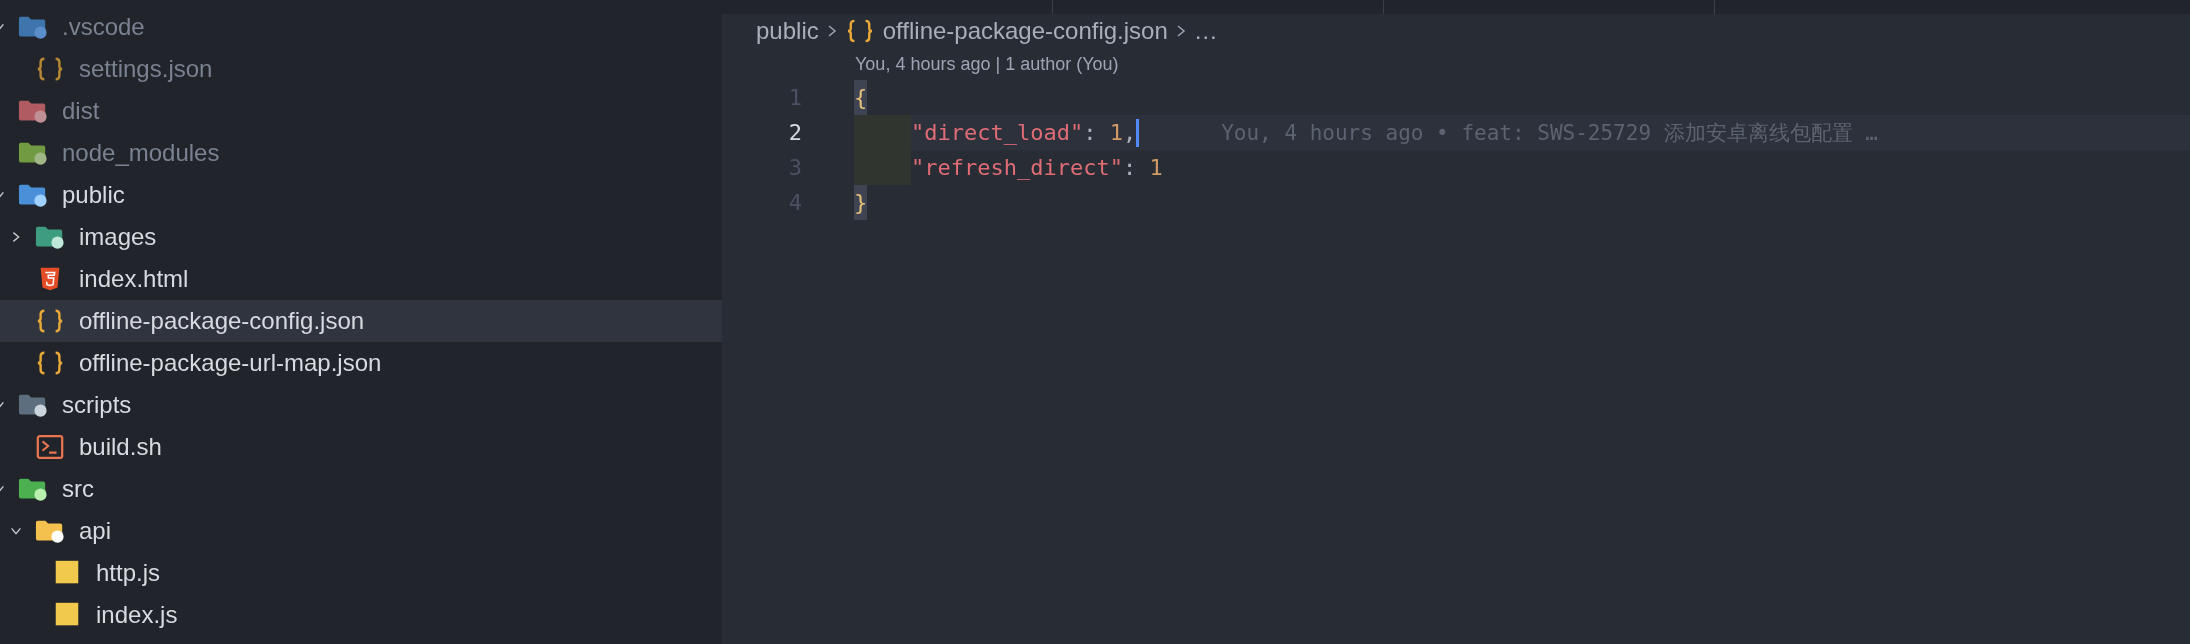 The width and height of the screenshot is (2190, 644). I want to click on tree-item: api, so click(361, 531).